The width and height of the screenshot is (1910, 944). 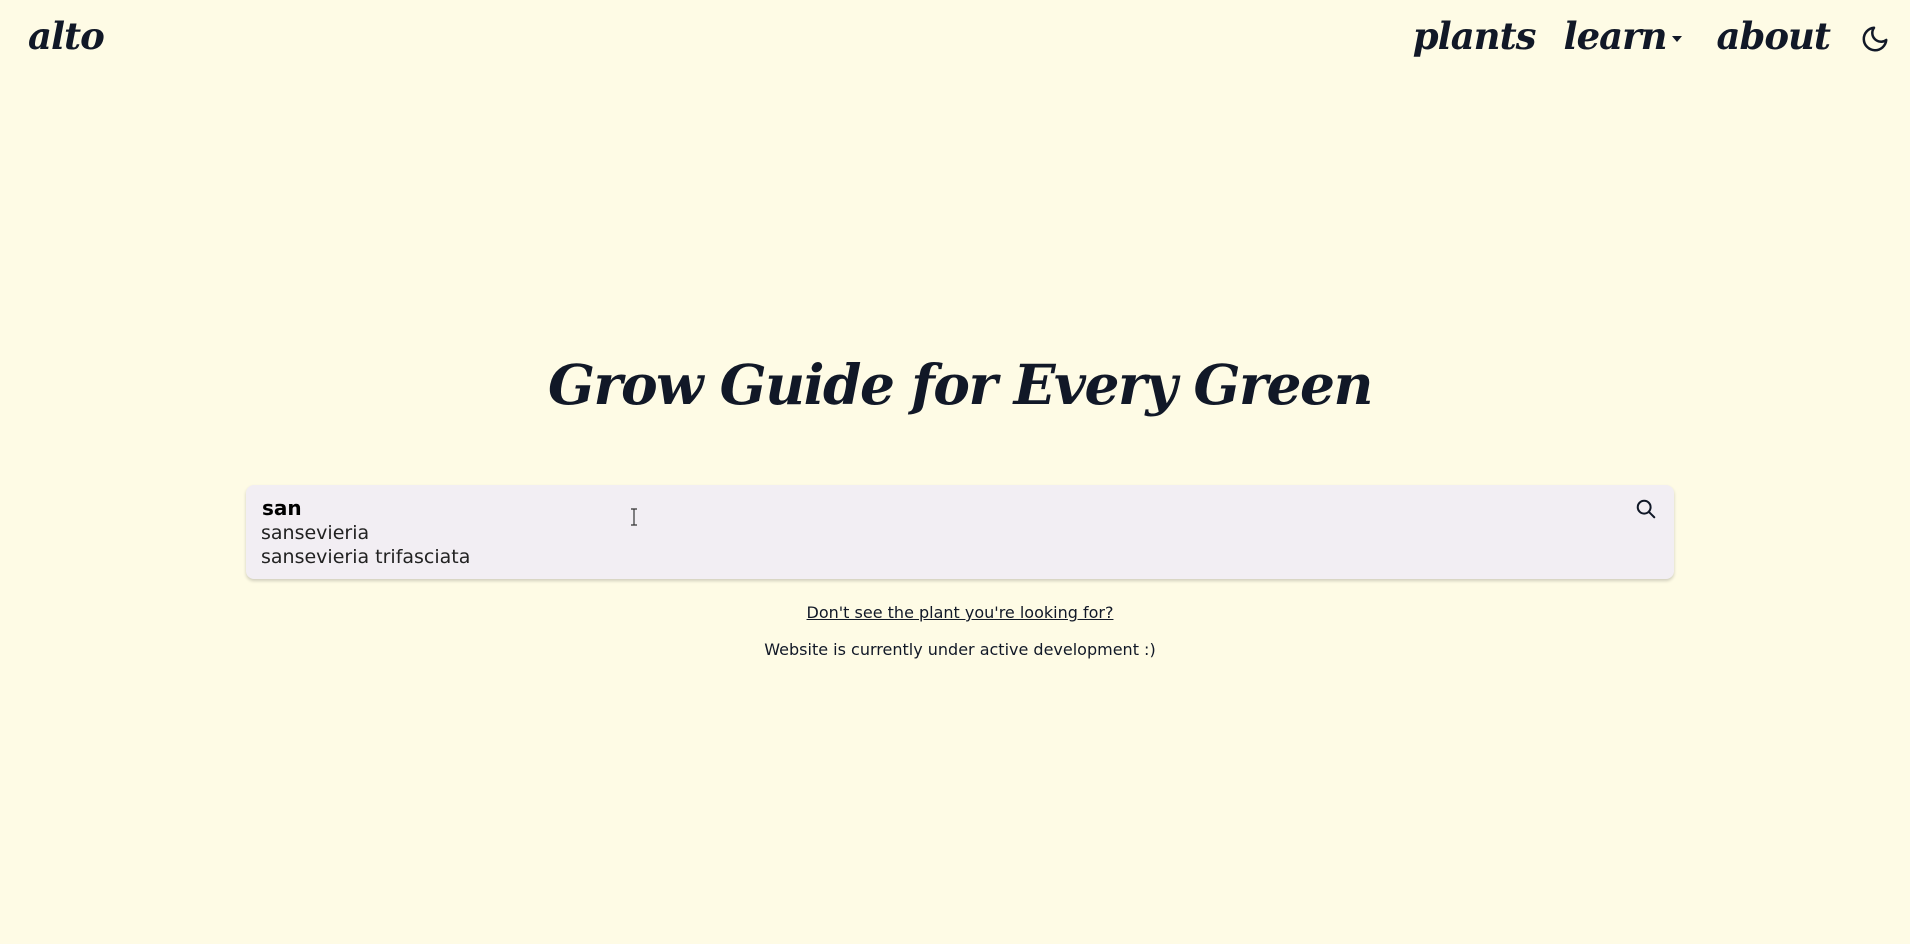 I want to click on caret-down-icon, so click(x=1677, y=39).